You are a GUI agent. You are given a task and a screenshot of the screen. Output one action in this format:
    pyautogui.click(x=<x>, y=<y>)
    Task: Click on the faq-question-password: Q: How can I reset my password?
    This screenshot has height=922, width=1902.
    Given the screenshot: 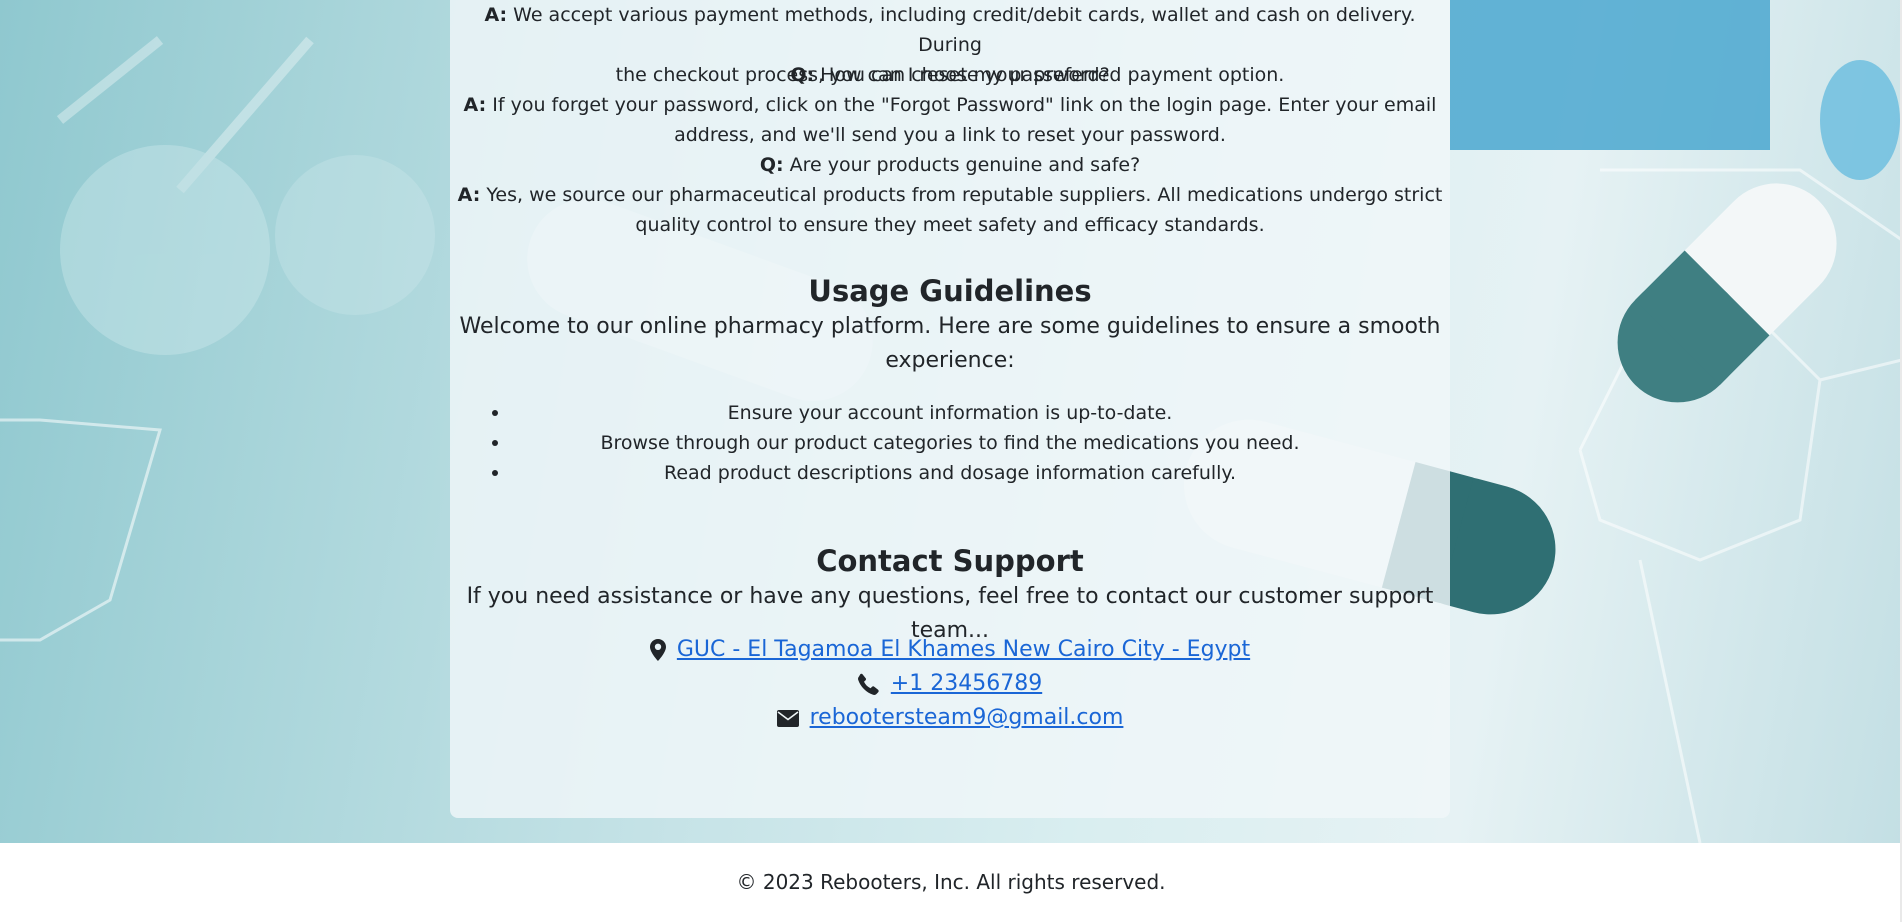 What is the action you would take?
    pyautogui.click(x=950, y=75)
    